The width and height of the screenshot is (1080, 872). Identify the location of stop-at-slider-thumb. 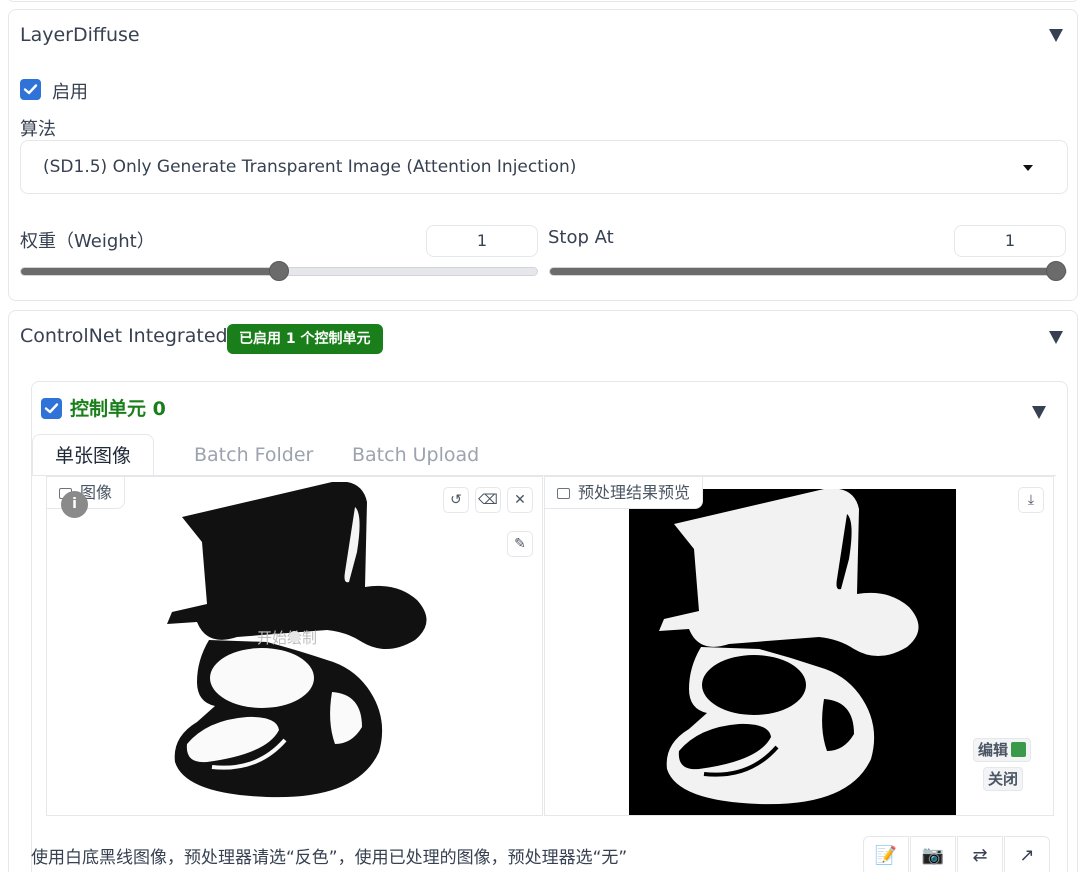
(1056, 271).